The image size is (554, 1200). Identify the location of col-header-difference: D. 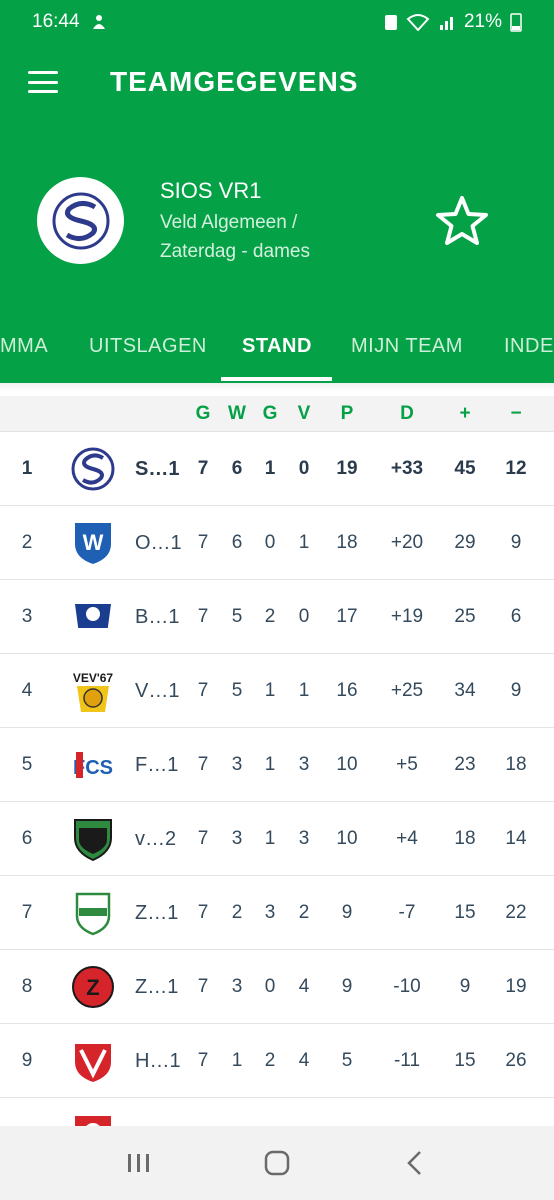
(407, 413).